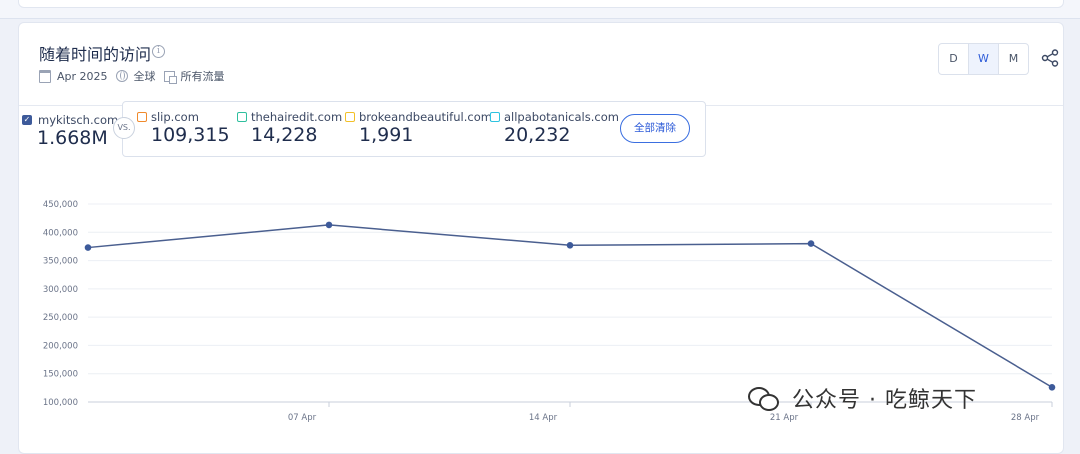 The image size is (1080, 454). What do you see at coordinates (124, 128) in the screenshot?
I see `vs-badge: VS.` at bounding box center [124, 128].